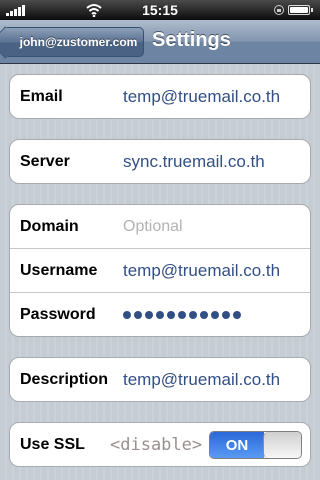  I want to click on email-field: temp@truemail.co.th, so click(201, 97).